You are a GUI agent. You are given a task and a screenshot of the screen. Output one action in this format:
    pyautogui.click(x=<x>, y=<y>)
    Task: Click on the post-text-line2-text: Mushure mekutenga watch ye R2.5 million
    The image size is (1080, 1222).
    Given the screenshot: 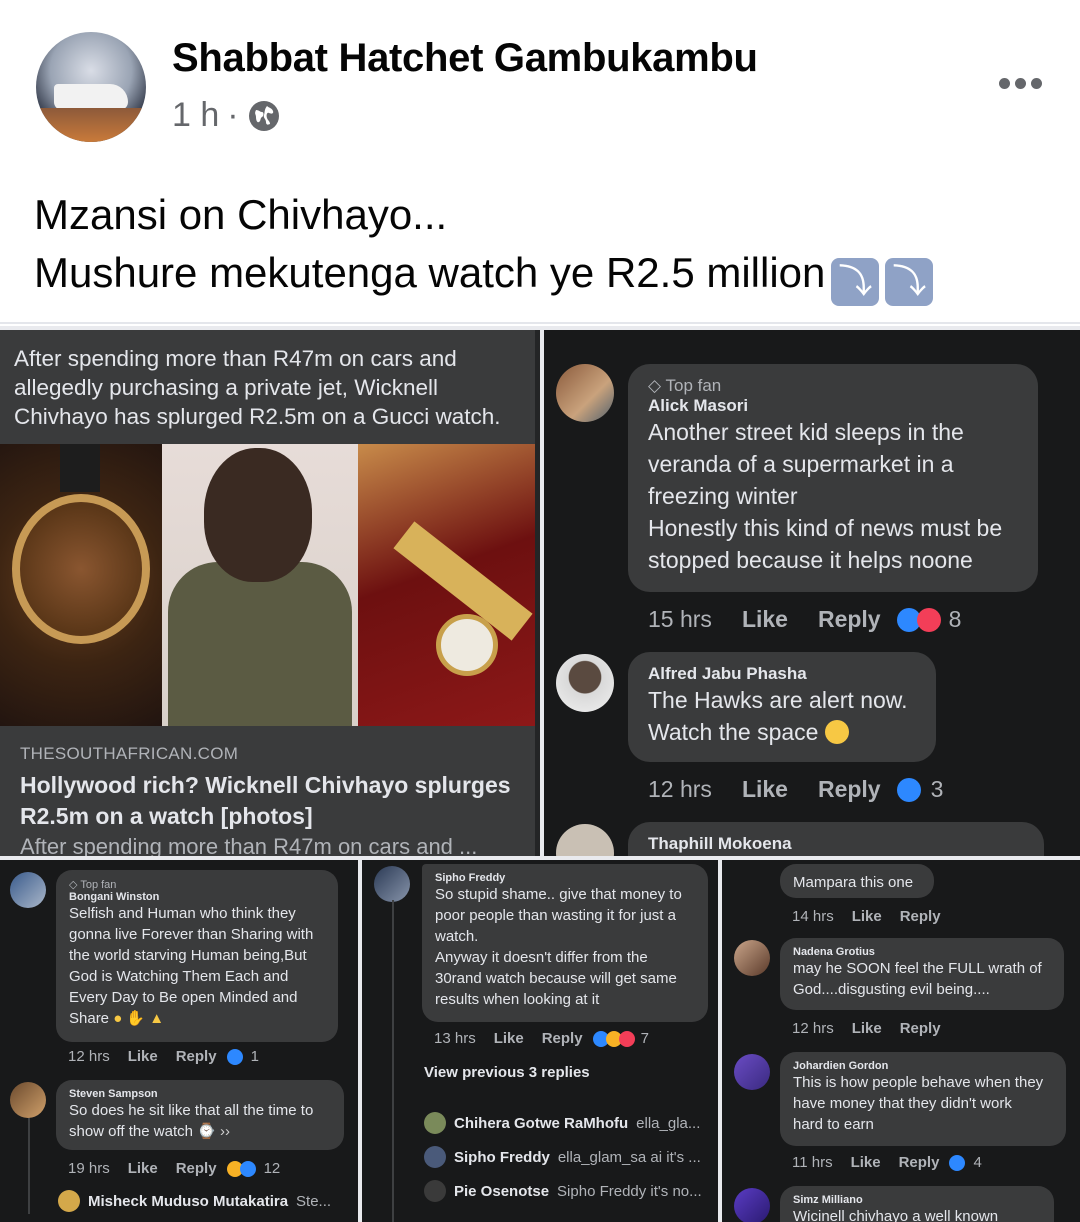 What is the action you would take?
    pyautogui.click(x=430, y=272)
    